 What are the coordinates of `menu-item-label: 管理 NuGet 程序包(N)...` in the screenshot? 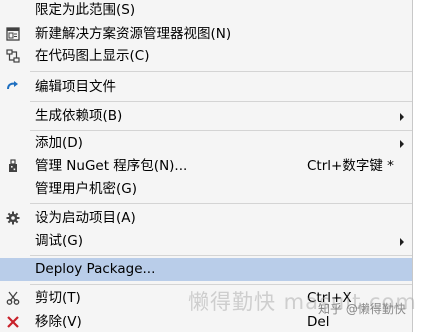 It's located at (111, 166).